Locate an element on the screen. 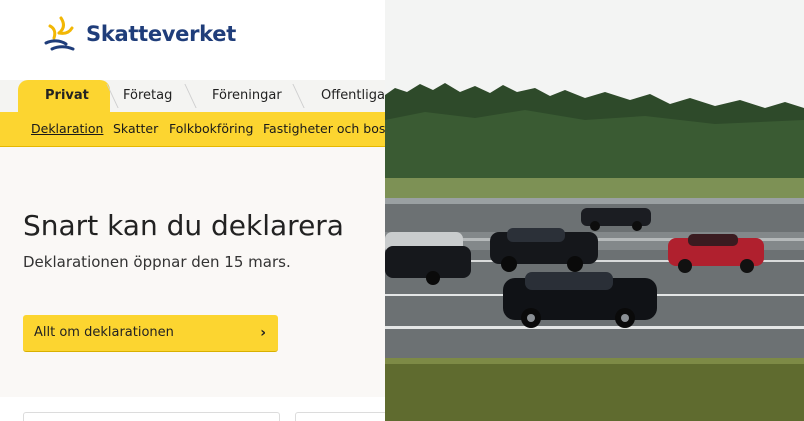 The width and height of the screenshot is (804, 421). tab-foreningar: Föreningar is located at coordinates (247, 96).